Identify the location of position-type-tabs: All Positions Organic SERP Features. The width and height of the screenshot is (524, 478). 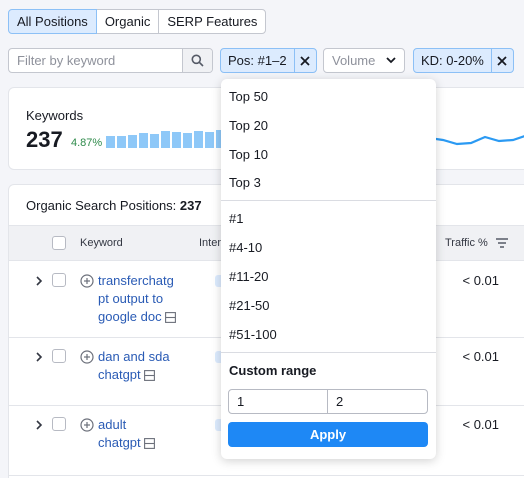
(137, 21).